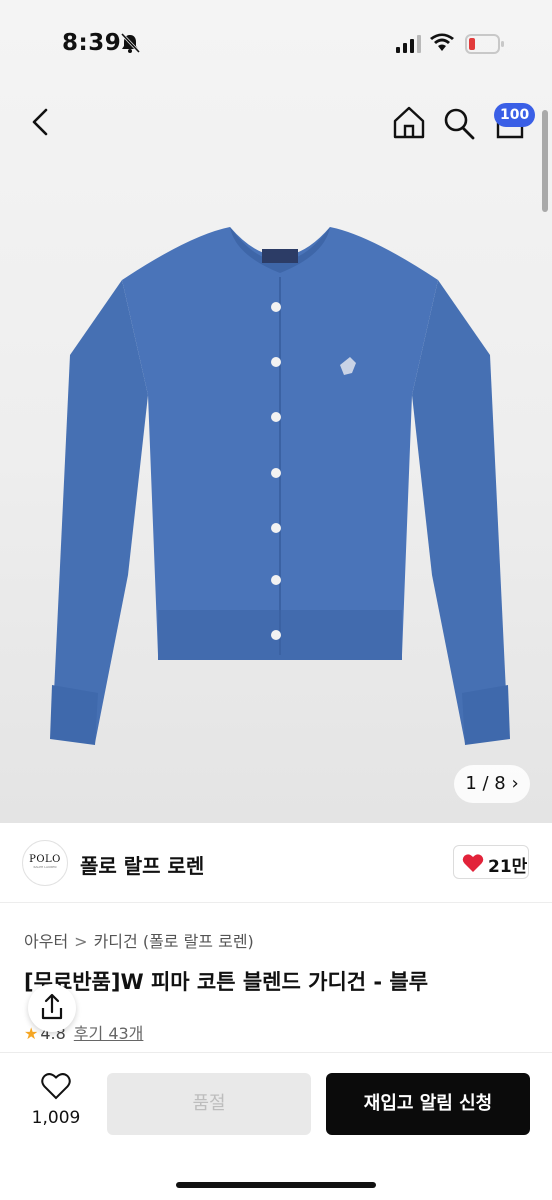 The image size is (552, 1200). Describe the element at coordinates (92, 43) in the screenshot. I see `status-time: 8:39` at that location.